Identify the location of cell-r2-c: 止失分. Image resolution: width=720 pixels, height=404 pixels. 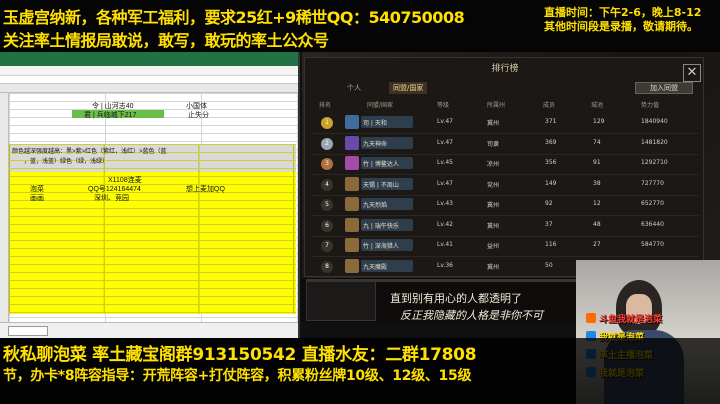
(198, 115).